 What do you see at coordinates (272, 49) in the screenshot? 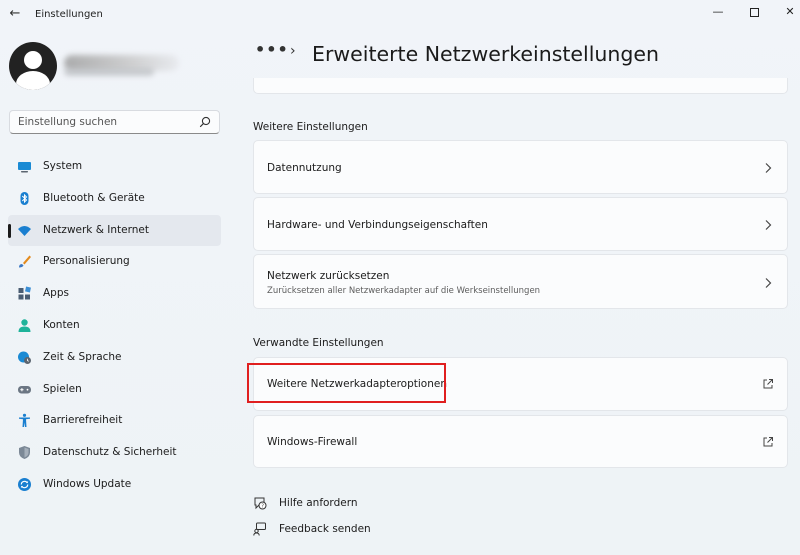
I see `breadcrumb-more-button: •••` at bounding box center [272, 49].